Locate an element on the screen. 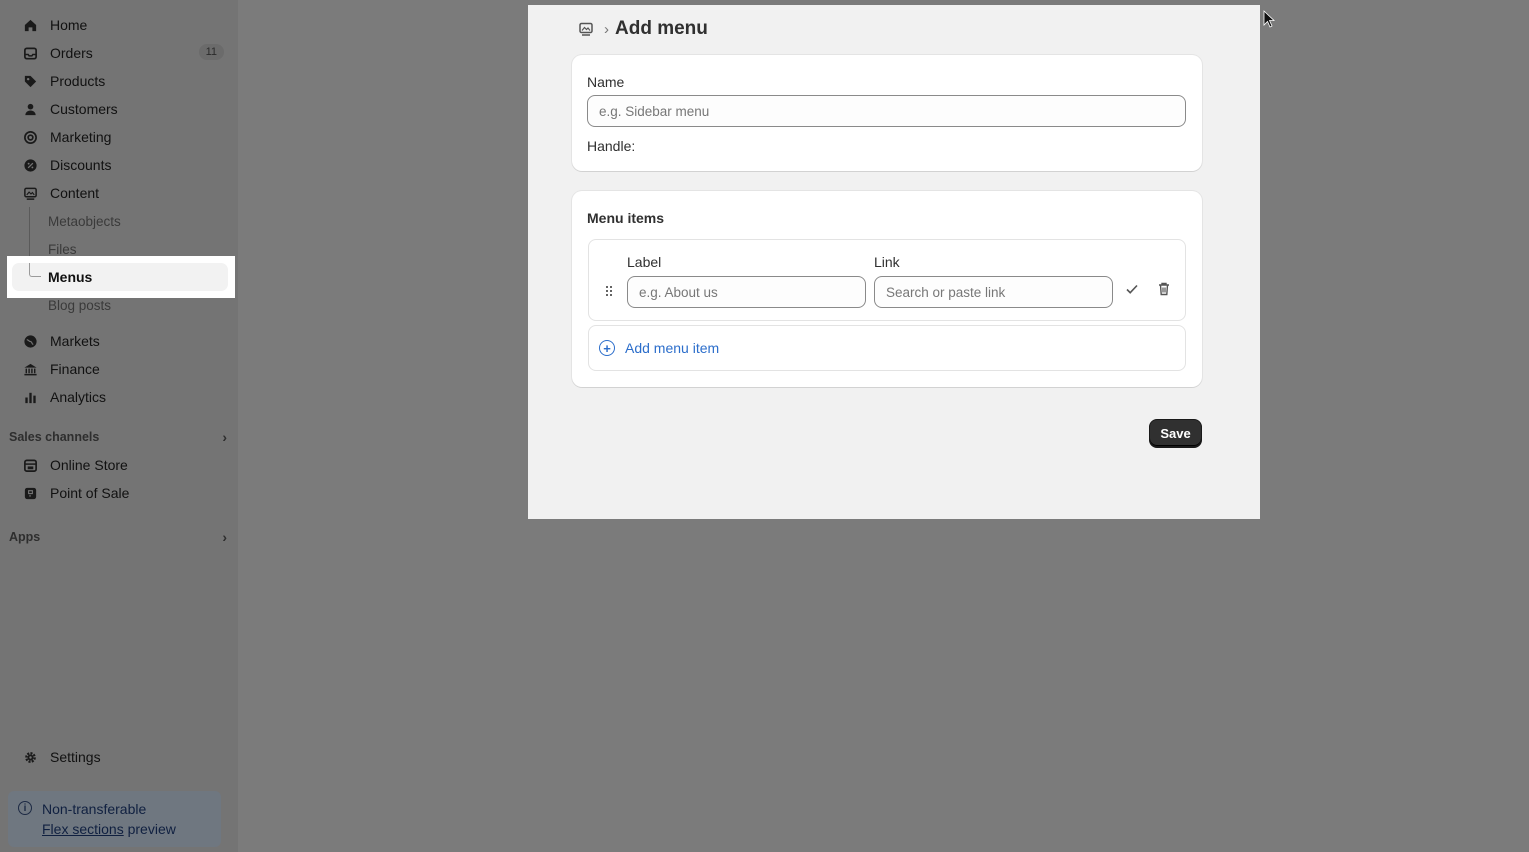 This screenshot has height=852, width=1529. globe-icon is located at coordinates (30, 341).